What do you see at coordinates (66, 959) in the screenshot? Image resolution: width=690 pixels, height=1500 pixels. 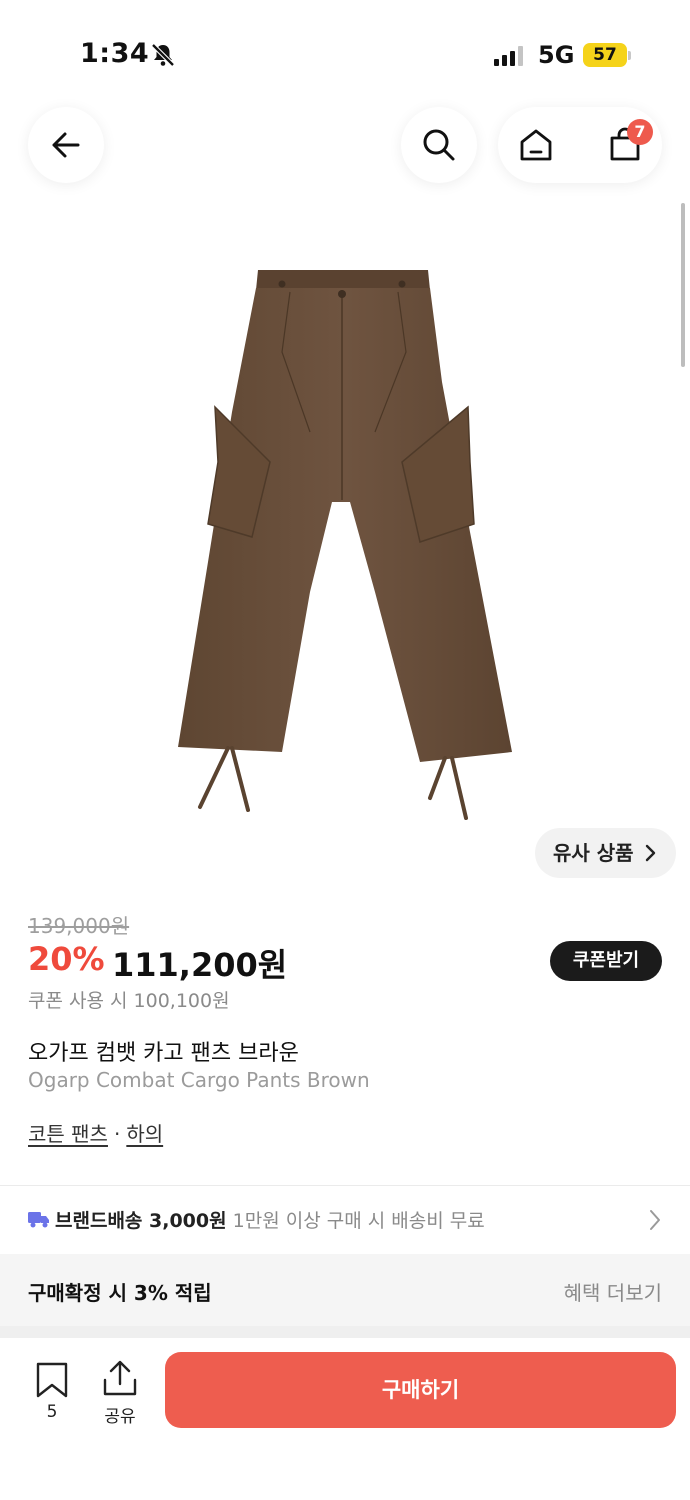 I see `discount-rate: 20%` at bounding box center [66, 959].